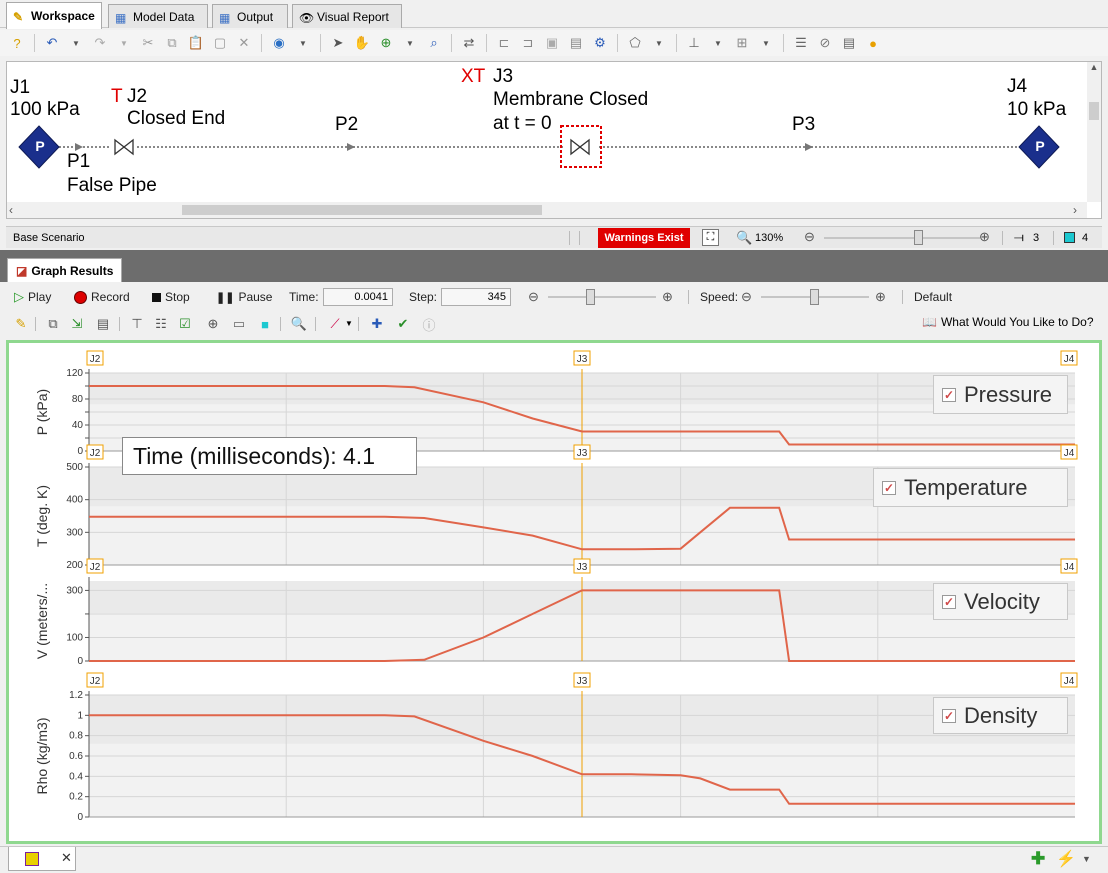 This screenshot has height=873, width=1108. I want to click on scroll-up-icon: ▲, so click(1094, 69).